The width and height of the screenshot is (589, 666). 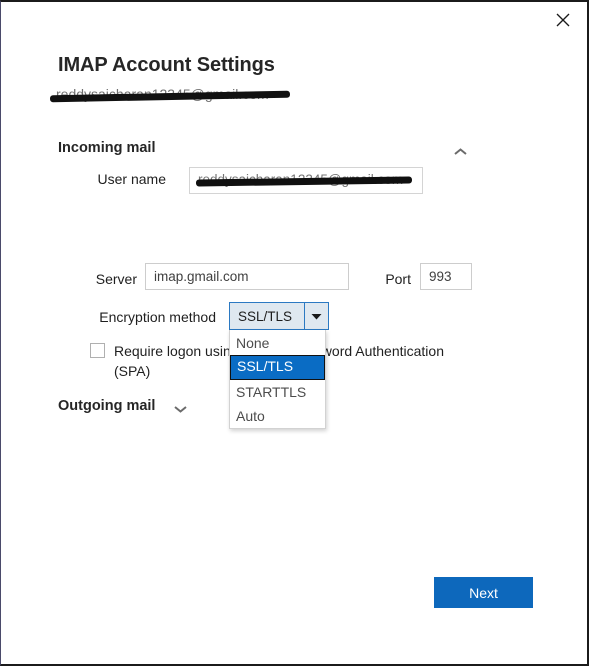 I want to click on incoming-mail-collapse-toggle, so click(x=460, y=152).